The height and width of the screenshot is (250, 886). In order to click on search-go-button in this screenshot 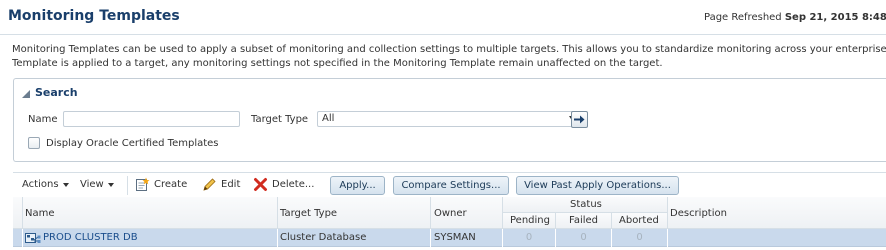, I will do `click(579, 119)`.